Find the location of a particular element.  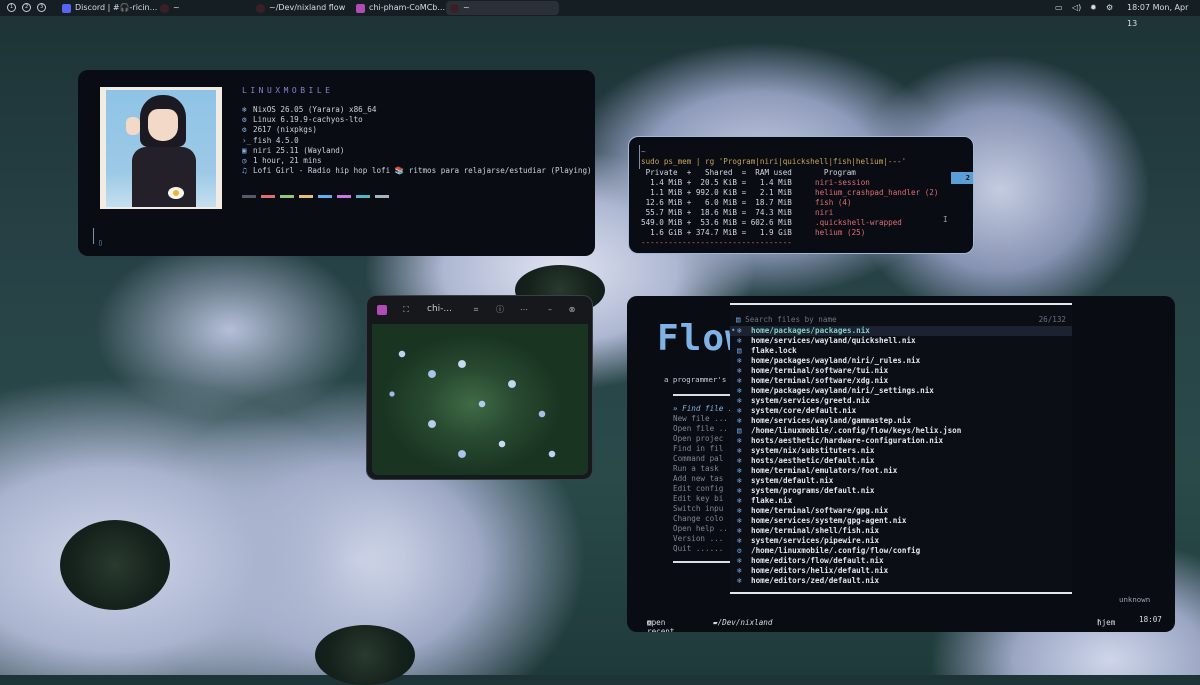

file-list-item: ❄ home/services/wayland/gammastep.nix is located at coordinates (901, 421).